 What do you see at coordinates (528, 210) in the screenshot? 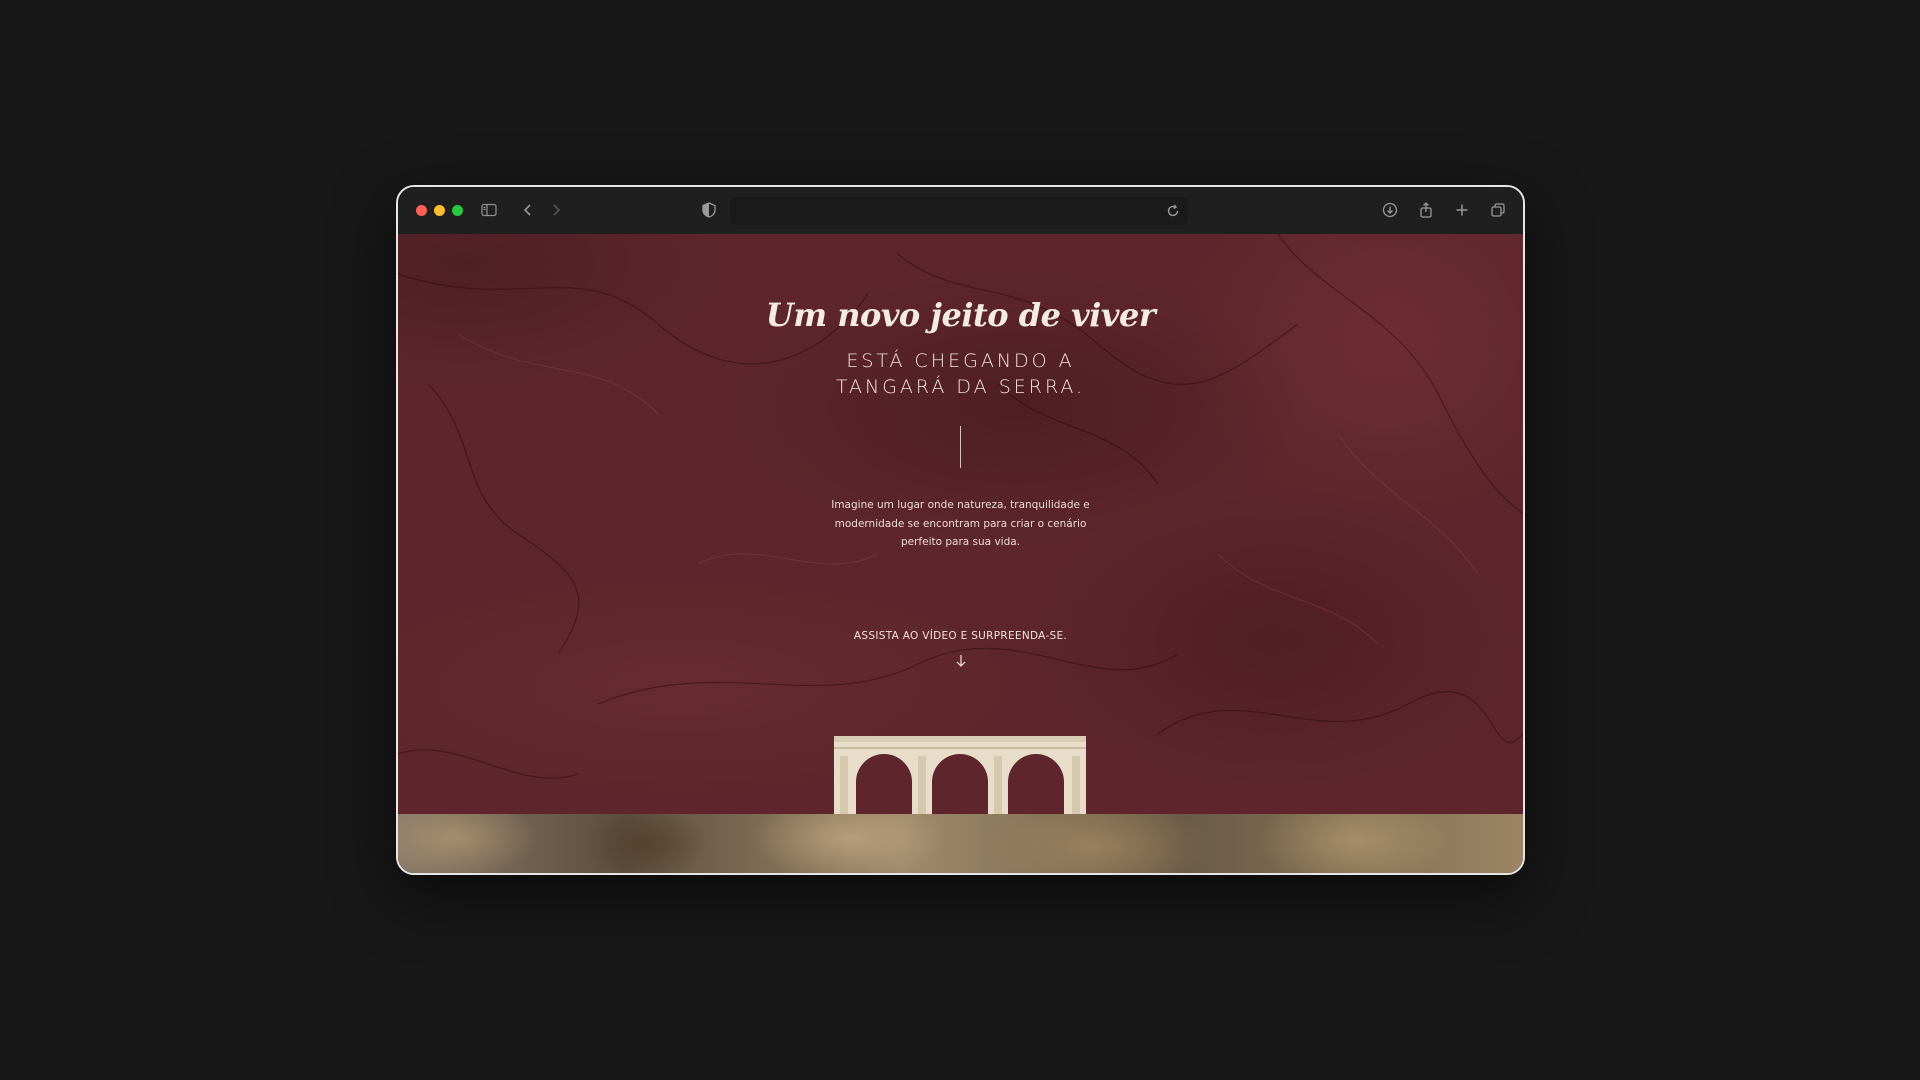
I see `chevron-left-icon` at bounding box center [528, 210].